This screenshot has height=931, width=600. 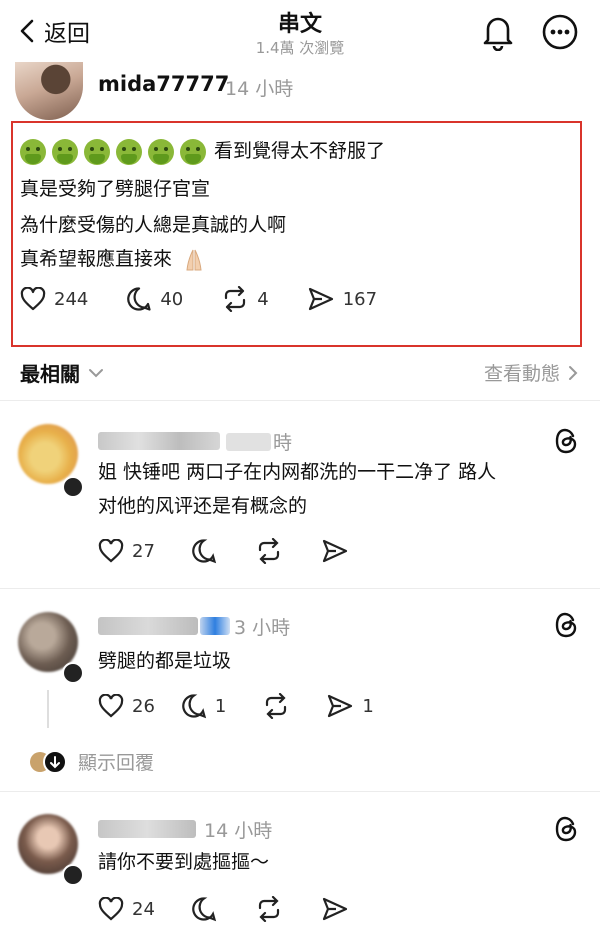 What do you see at coordinates (198, 299) in the screenshot?
I see `post-actions: 244 40 4 167` at bounding box center [198, 299].